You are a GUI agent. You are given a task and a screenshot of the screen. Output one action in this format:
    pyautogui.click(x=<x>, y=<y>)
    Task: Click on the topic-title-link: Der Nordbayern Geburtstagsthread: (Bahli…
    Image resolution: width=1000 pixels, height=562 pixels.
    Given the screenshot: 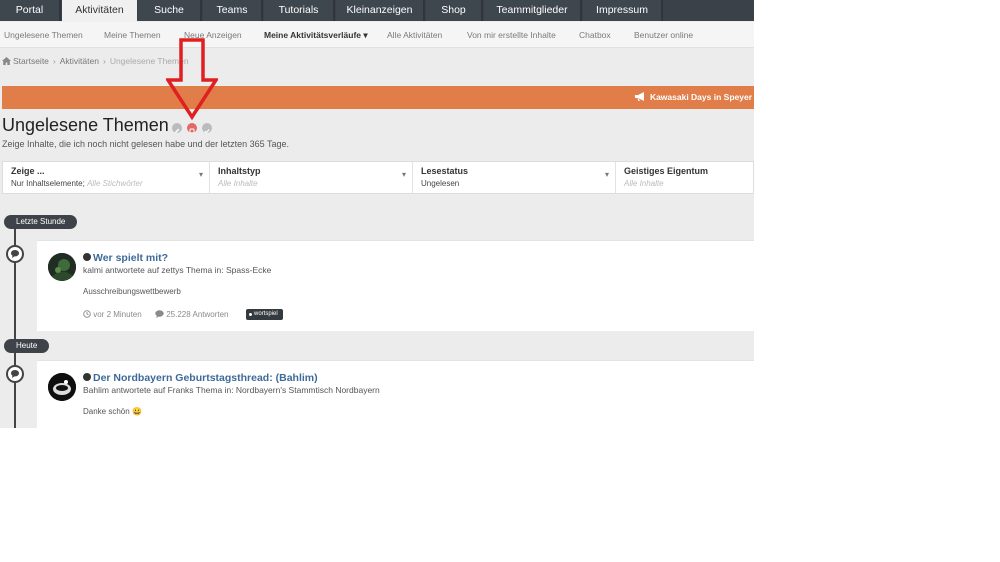 What is the action you would take?
    pyautogui.click(x=200, y=378)
    